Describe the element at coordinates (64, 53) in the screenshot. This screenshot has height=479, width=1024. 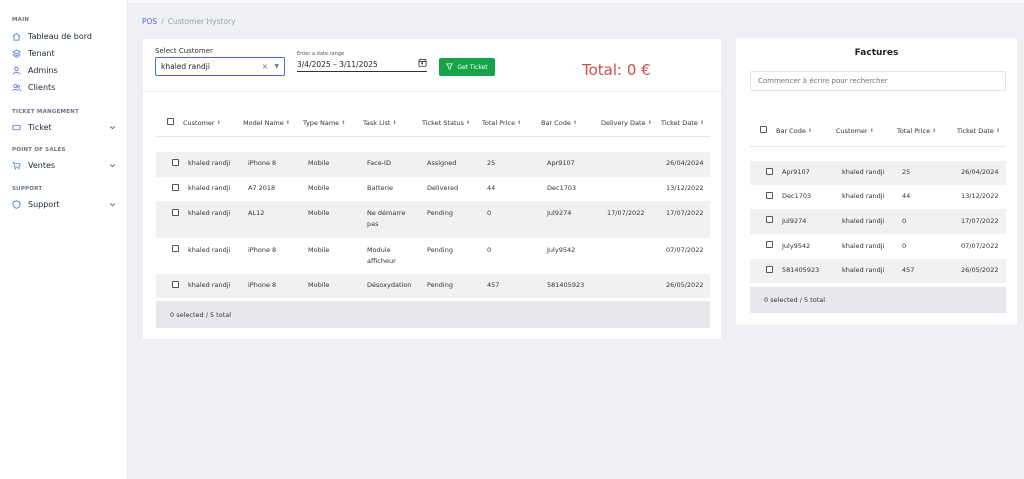
I see `sidebar-item-tenant: Tenant` at that location.